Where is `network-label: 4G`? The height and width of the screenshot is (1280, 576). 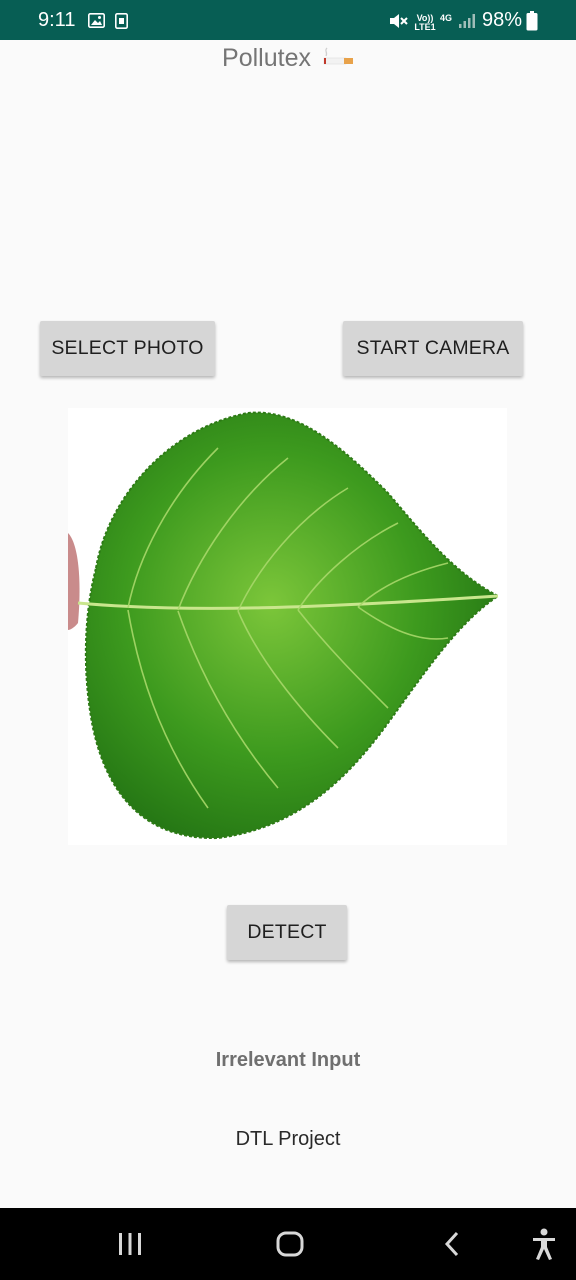 network-label: 4G is located at coordinates (446, 18).